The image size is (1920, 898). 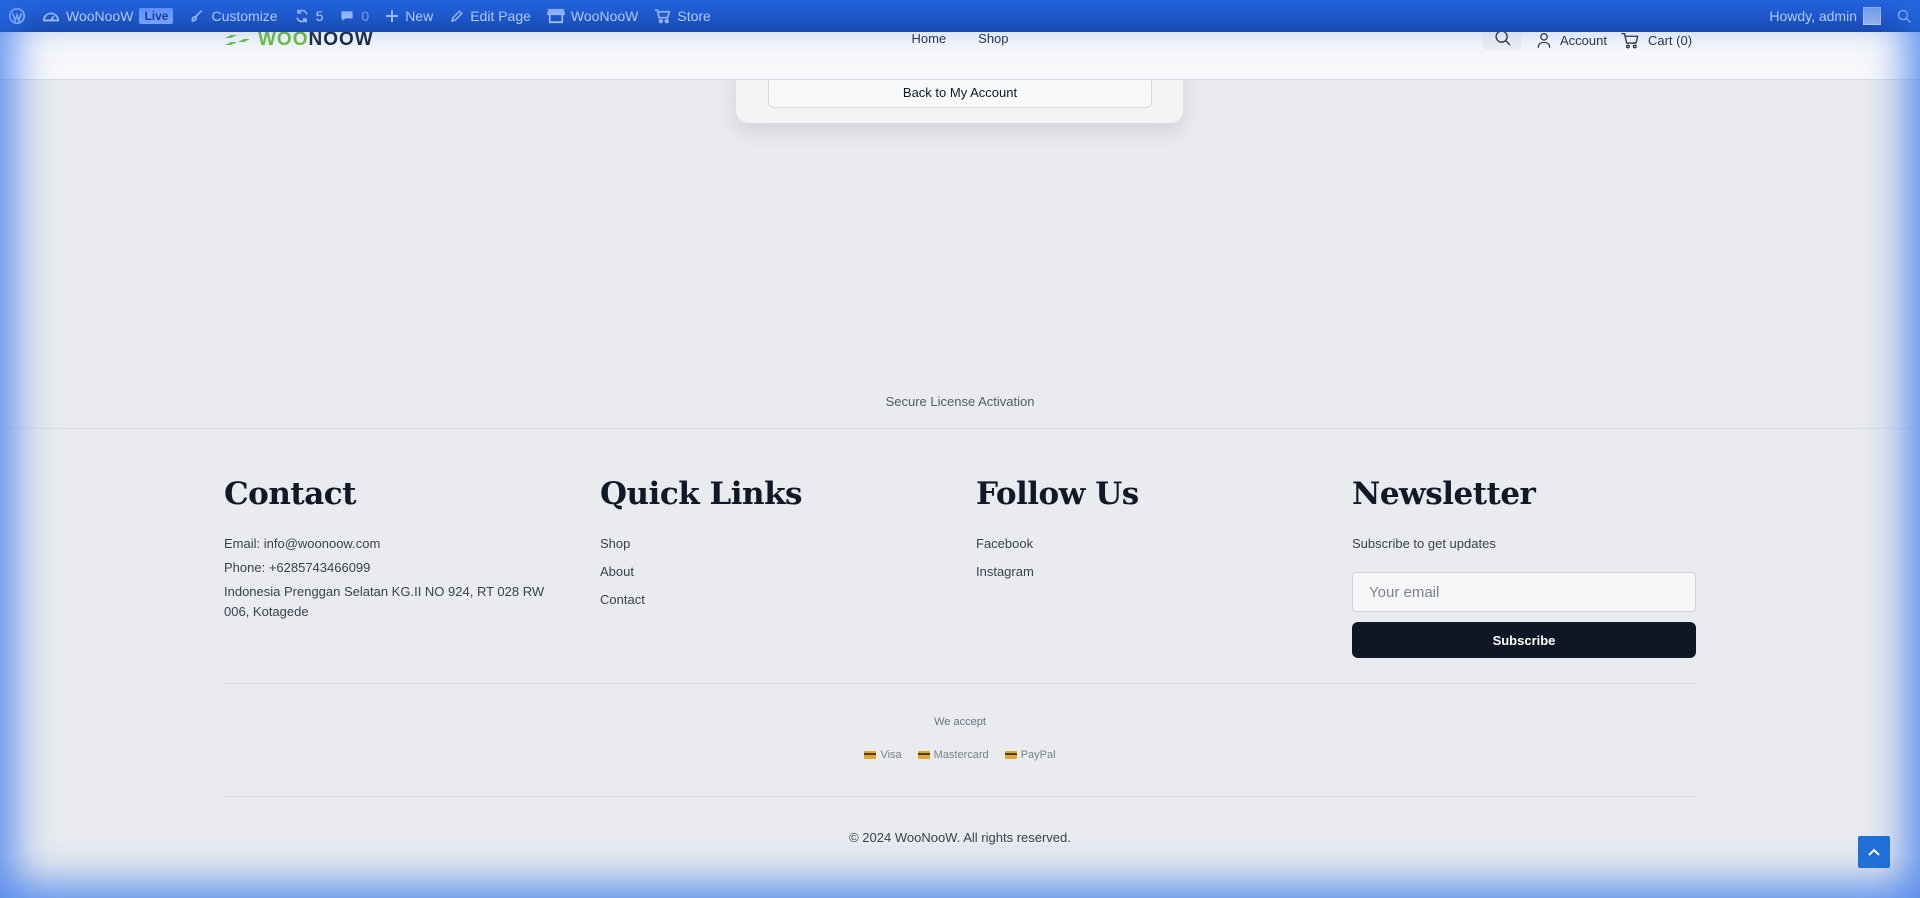 I want to click on avatar, so click(x=1872, y=16).